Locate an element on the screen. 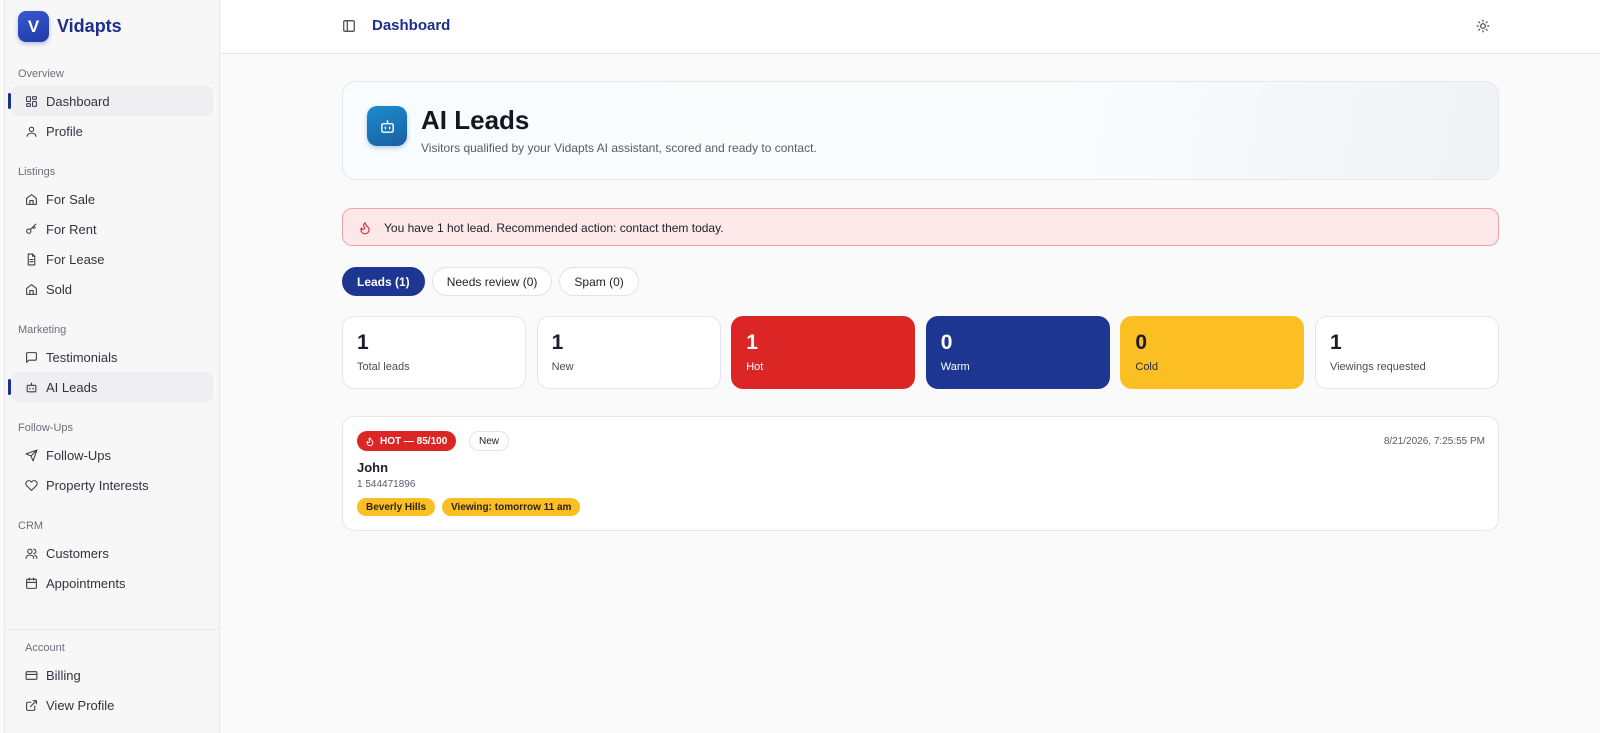 This screenshot has height=733, width=1600. grid-icon is located at coordinates (31, 101).